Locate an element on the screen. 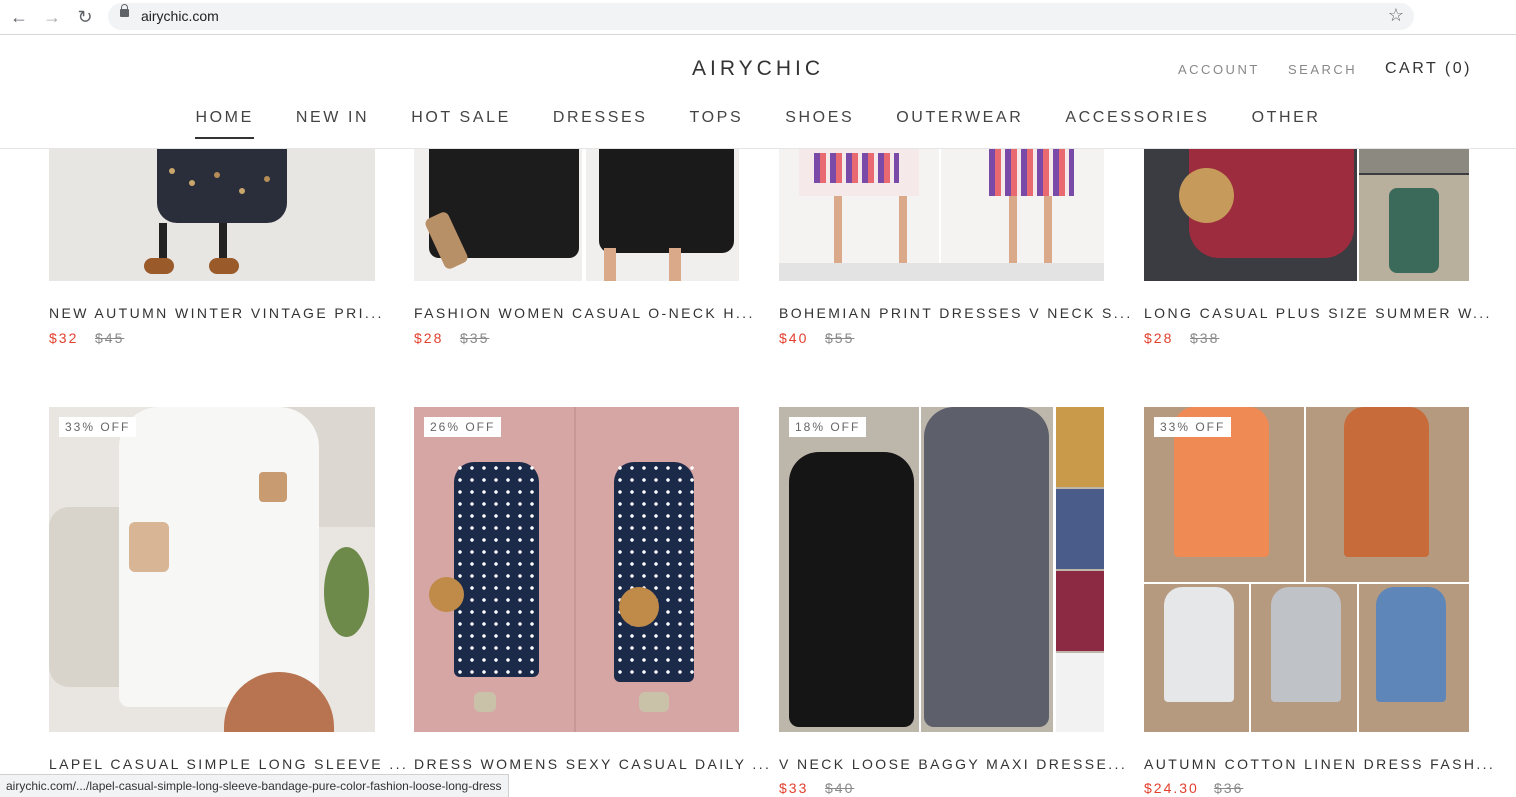  reload-icon: ↻ is located at coordinates (85, 17).